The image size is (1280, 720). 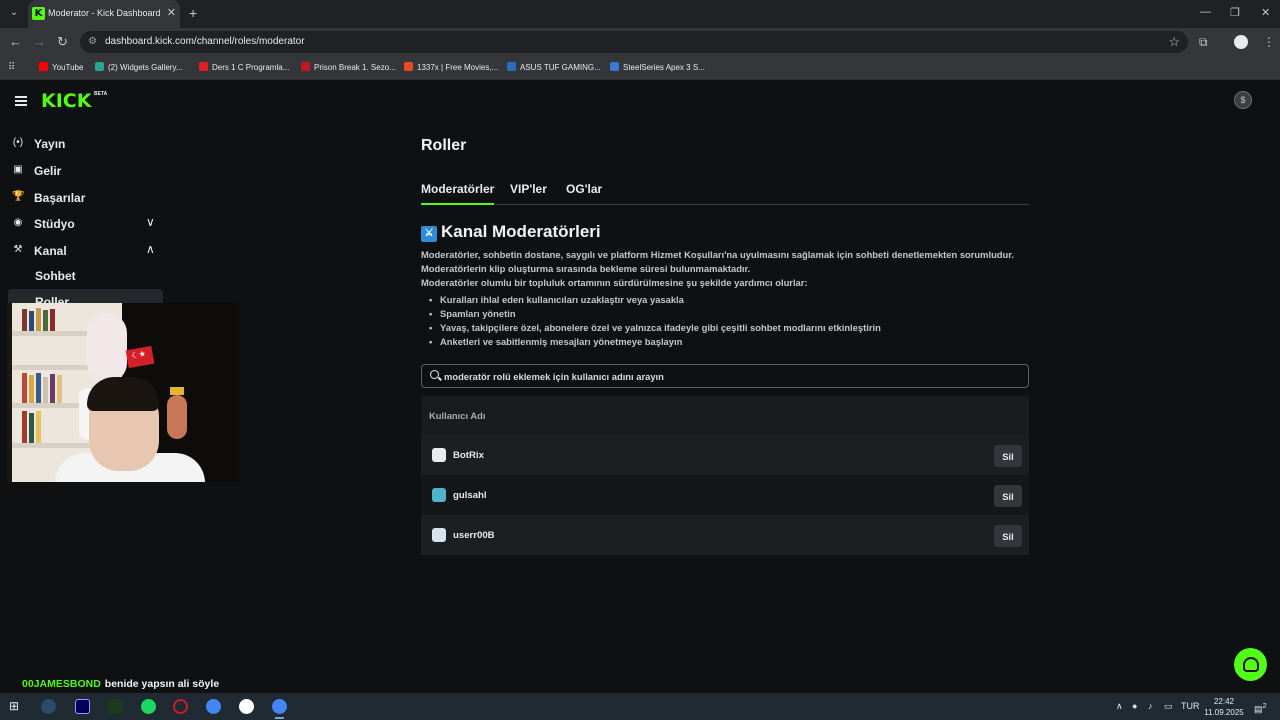 What do you see at coordinates (18, 249) in the screenshot?
I see `channel-icon: ⚒` at bounding box center [18, 249].